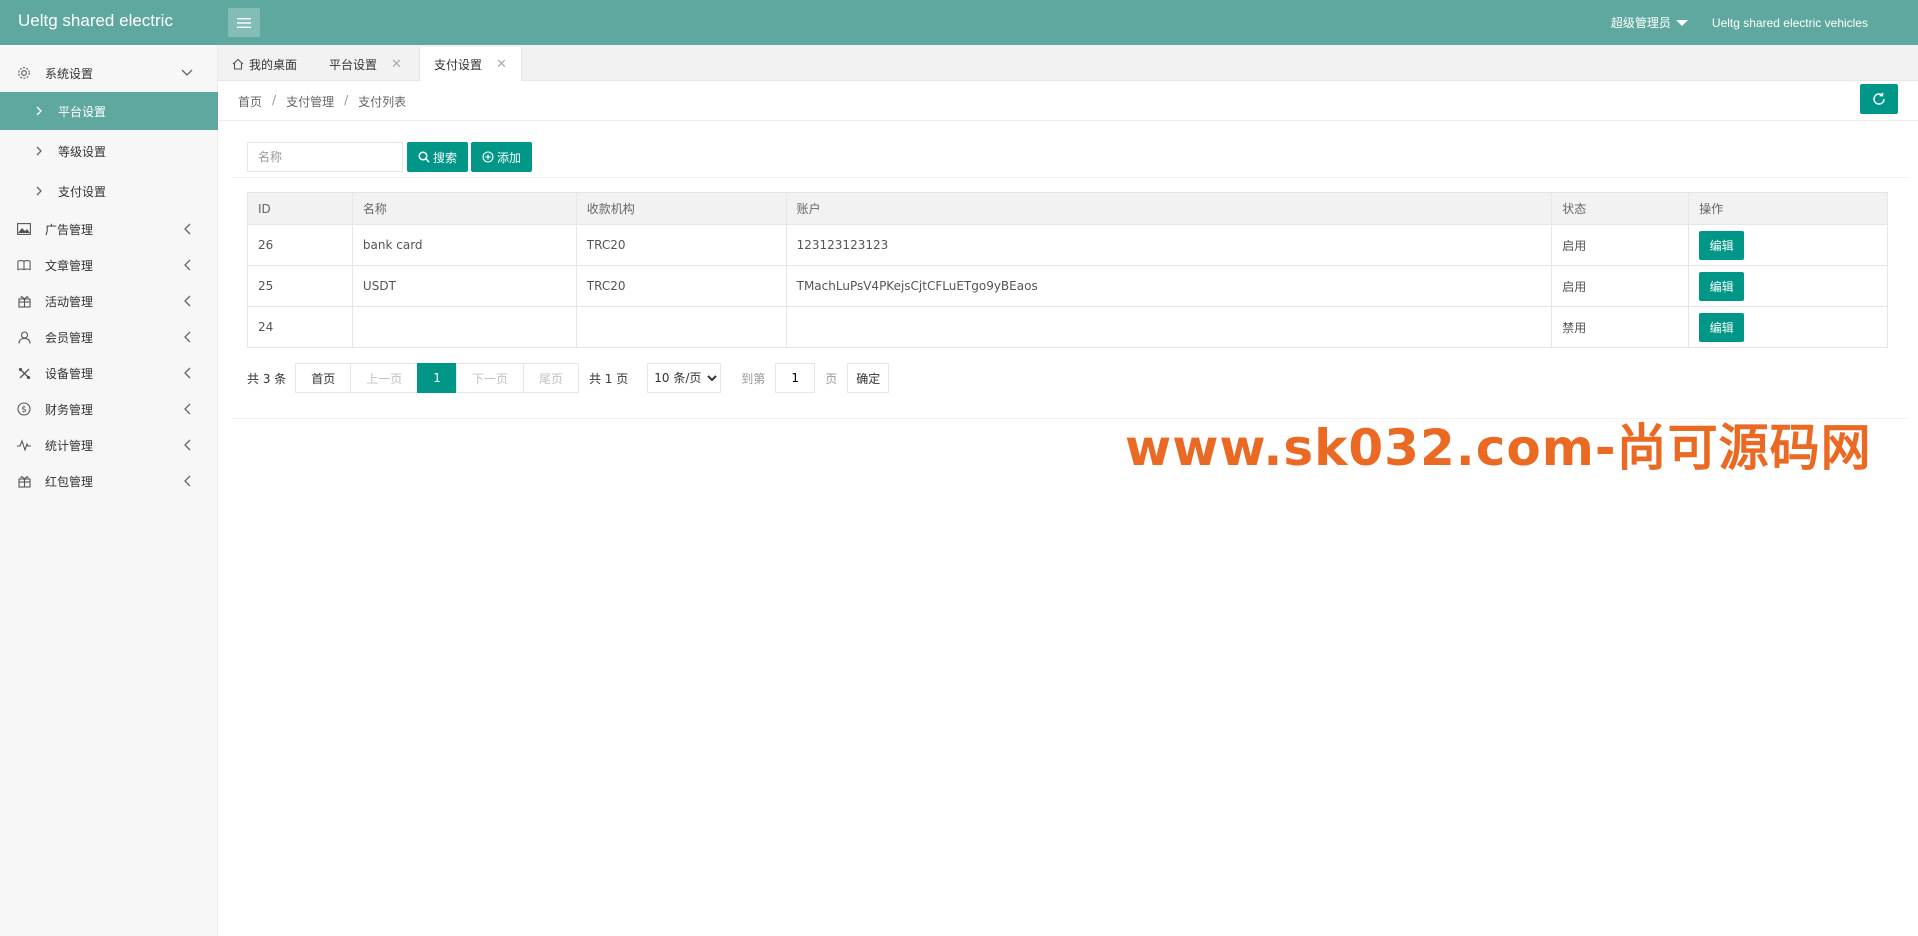 The width and height of the screenshot is (1918, 936). I want to click on pulse-icon, so click(24, 445).